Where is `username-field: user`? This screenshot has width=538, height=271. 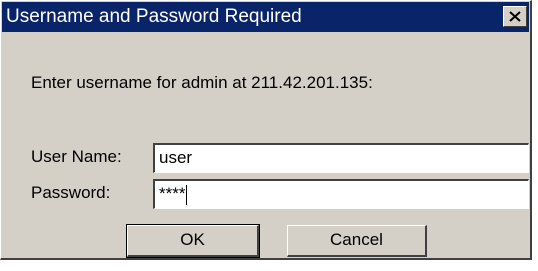
username-field: user is located at coordinates (341, 158).